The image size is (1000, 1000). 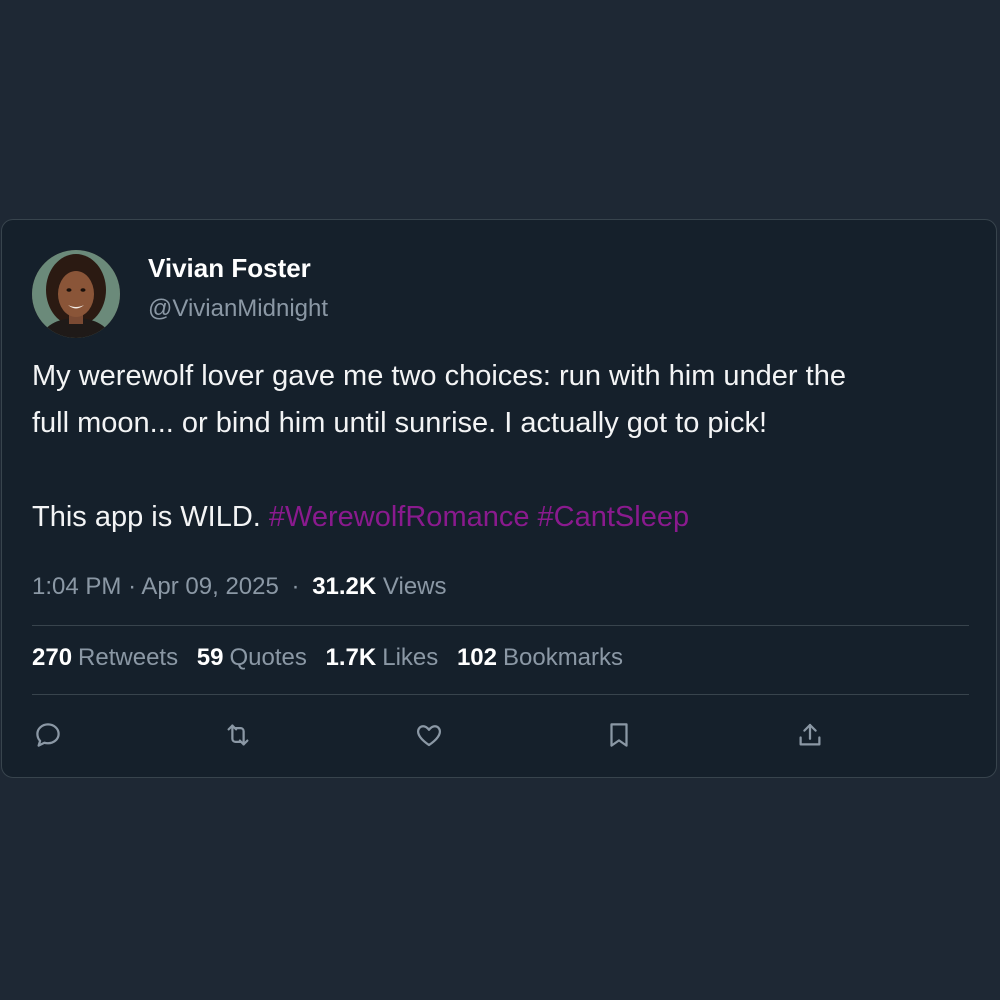 What do you see at coordinates (500, 735) in the screenshot?
I see `action-bar` at bounding box center [500, 735].